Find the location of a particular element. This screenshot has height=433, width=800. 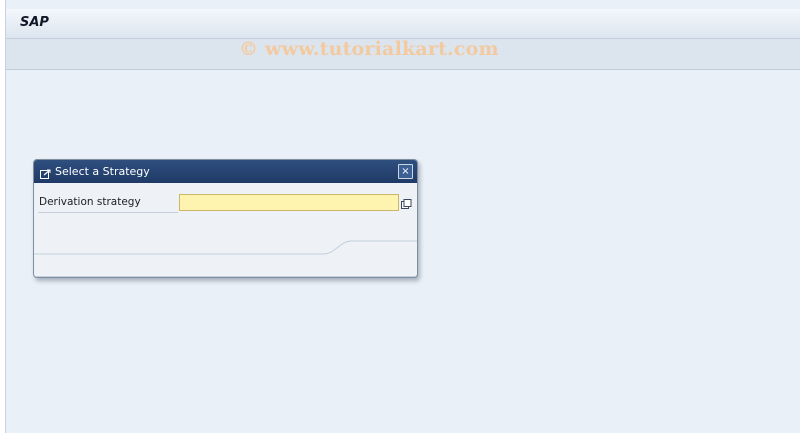

derivation-strategy-label: Derivation strategy is located at coordinates (90, 202).